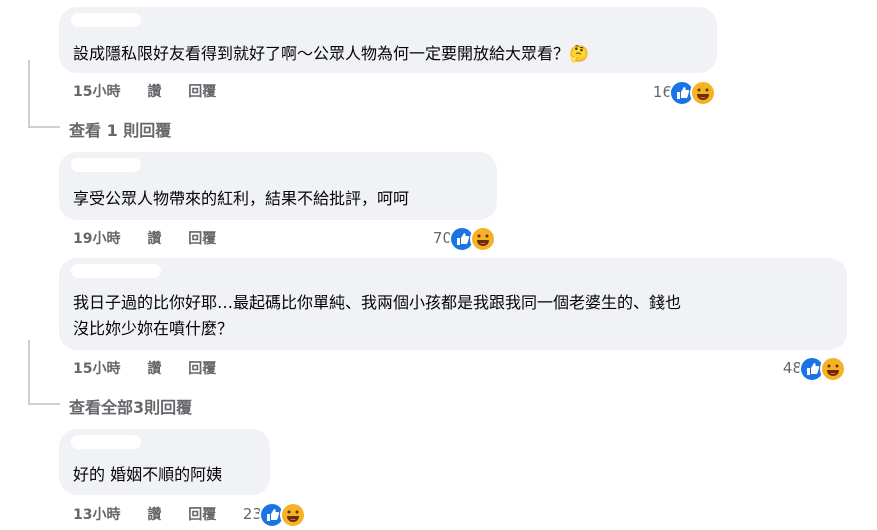 This screenshot has width=877, height=530. I want to click on comment-text: 享受公眾人物帶來的紅利，結果不給批評，呵呵, so click(241, 198).